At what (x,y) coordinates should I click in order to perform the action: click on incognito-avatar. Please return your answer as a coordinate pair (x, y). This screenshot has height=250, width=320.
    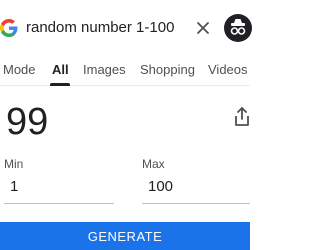
    Looking at the image, I should click on (238, 28).